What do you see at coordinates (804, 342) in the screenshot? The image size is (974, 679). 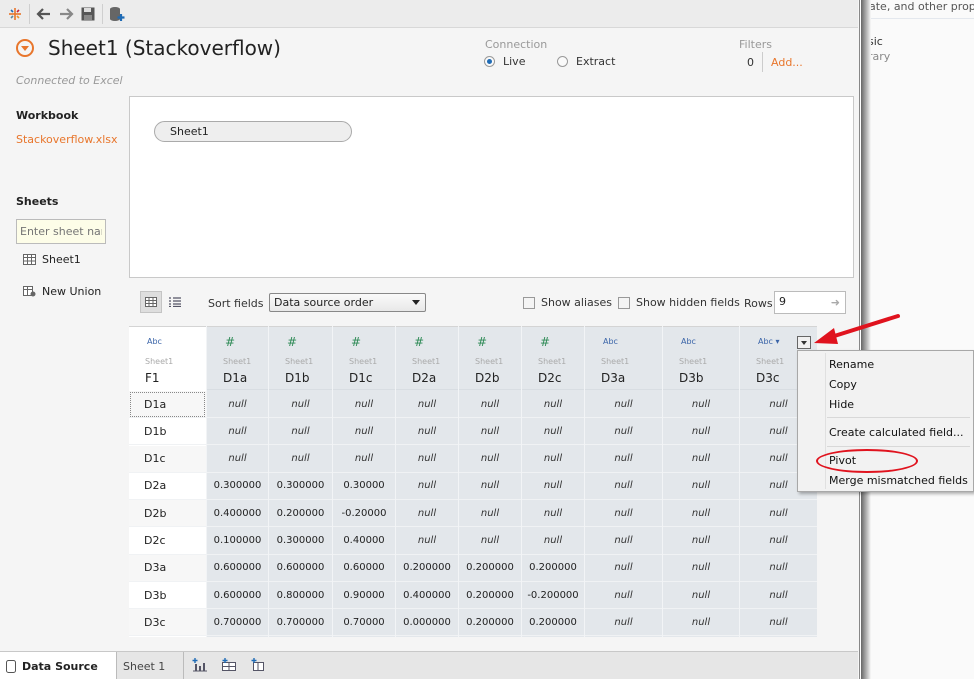 I see `column-menu-dropdown-button` at bounding box center [804, 342].